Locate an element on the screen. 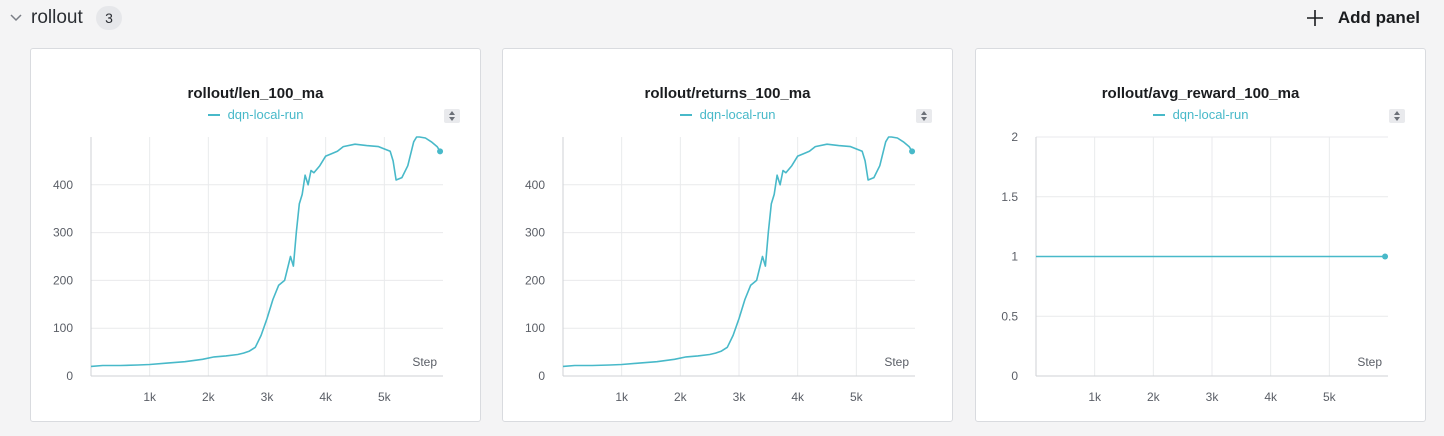 The width and height of the screenshot is (1444, 436). y-tick-label: 1 is located at coordinates (1014, 257).